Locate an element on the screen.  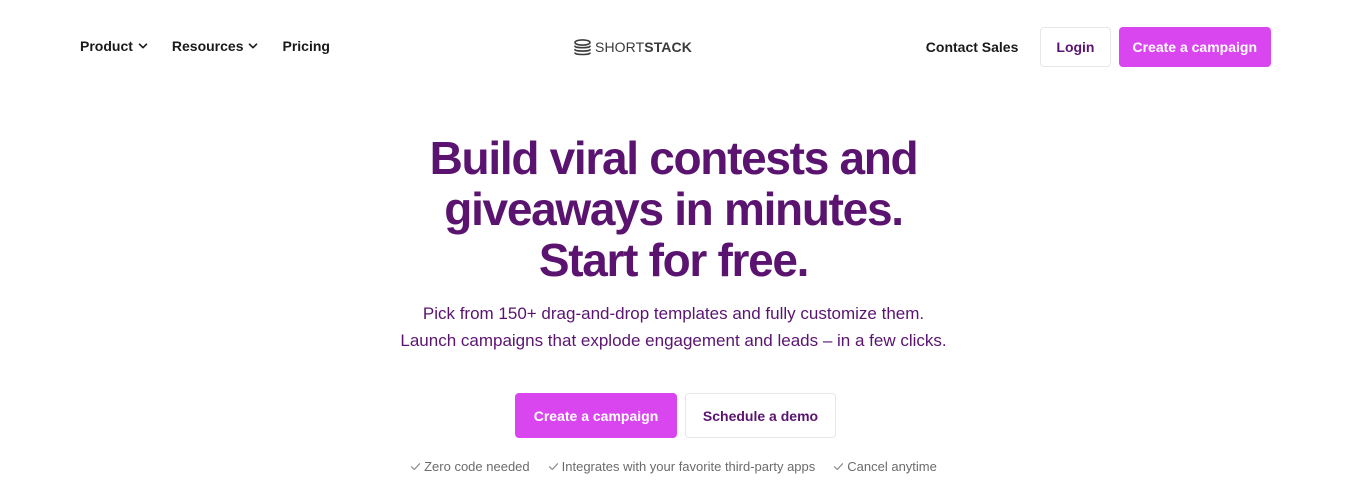
nav-product: Product is located at coordinates (114, 46).